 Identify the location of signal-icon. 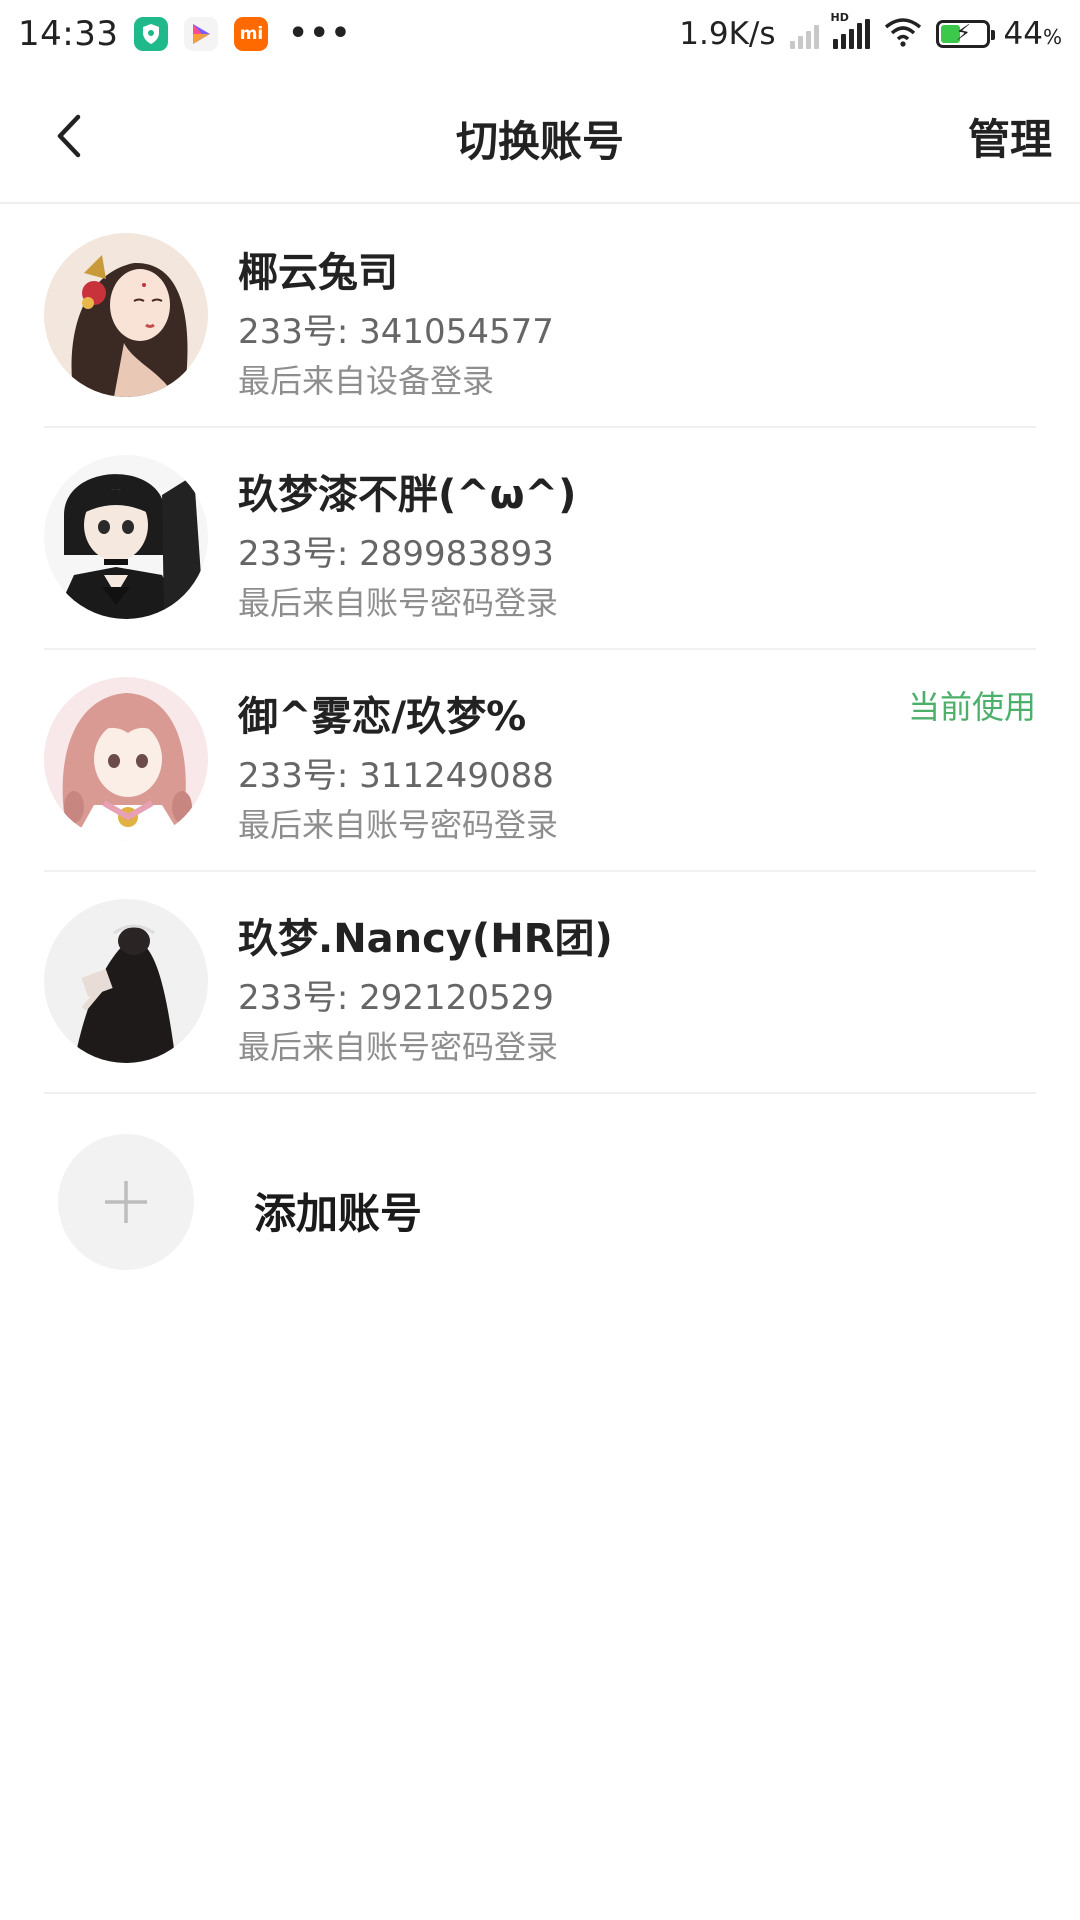
(804, 34).